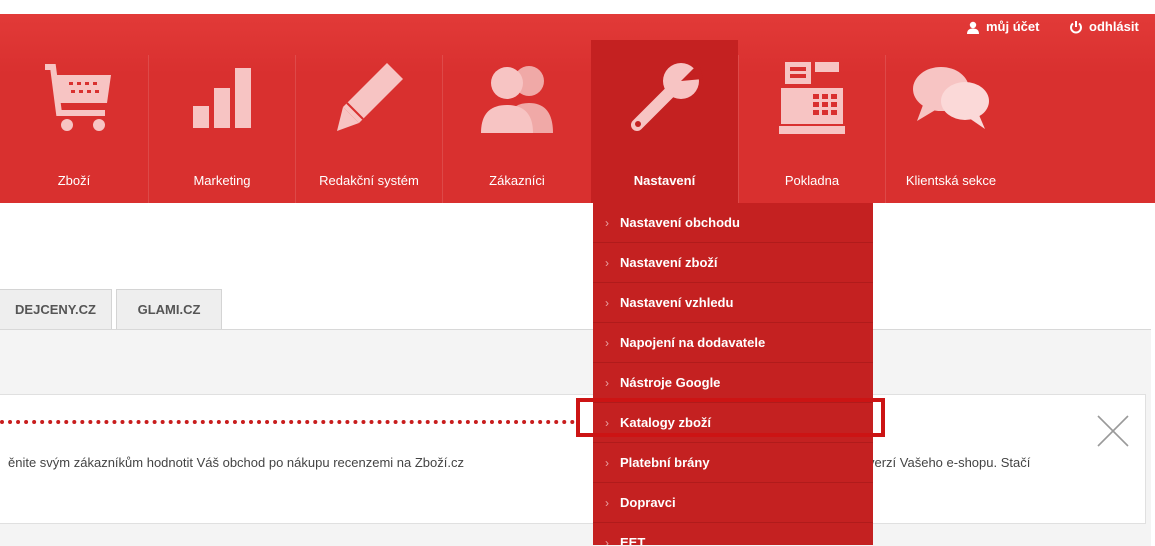 The image size is (1155, 546). I want to click on nav-item-nastaveni: Nastavení, so click(664, 121).